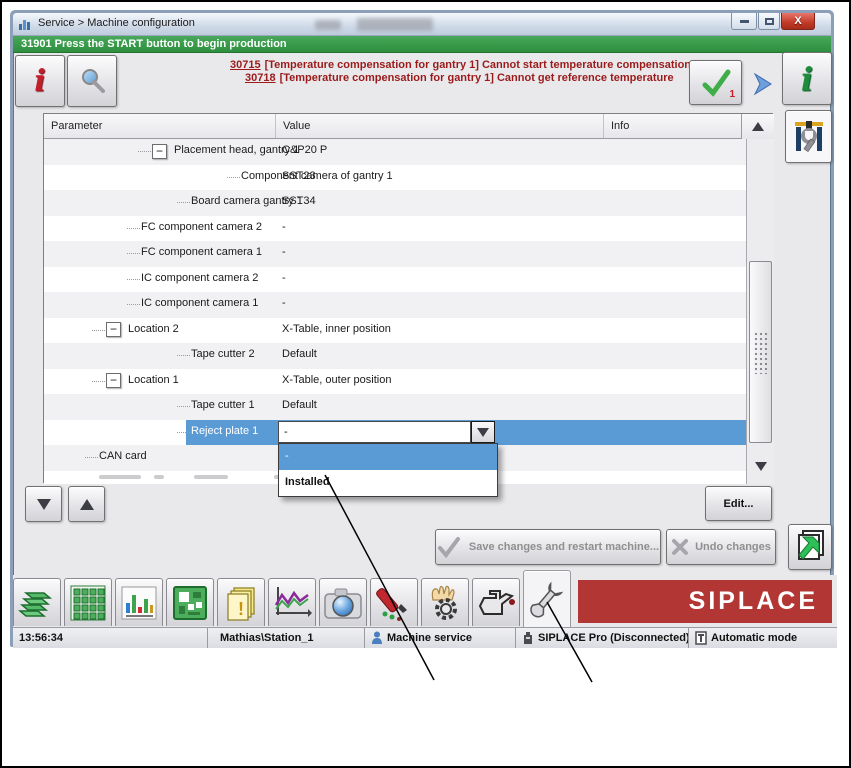  What do you see at coordinates (343, 602) in the screenshot?
I see `camera-button` at bounding box center [343, 602].